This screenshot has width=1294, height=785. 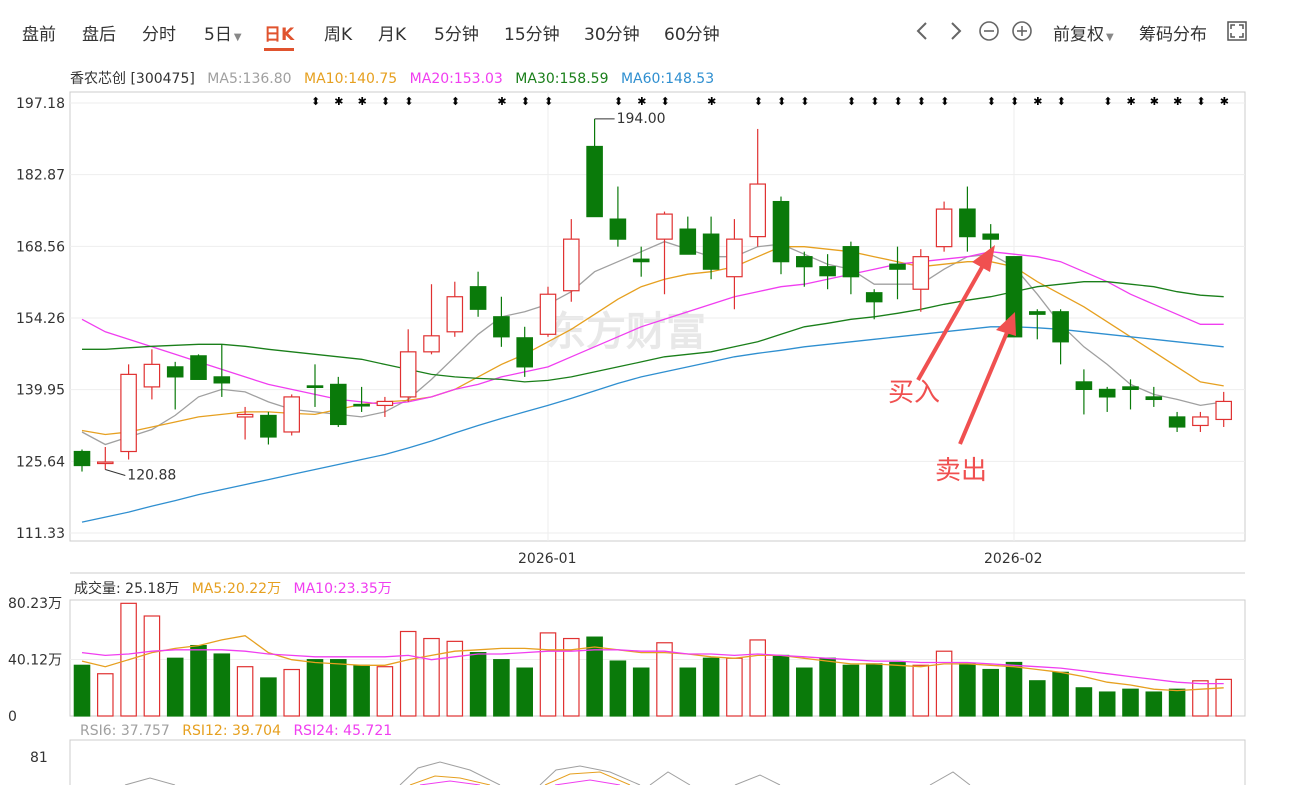 I want to click on tab-afterhours: 盘后, so click(x=99, y=32).